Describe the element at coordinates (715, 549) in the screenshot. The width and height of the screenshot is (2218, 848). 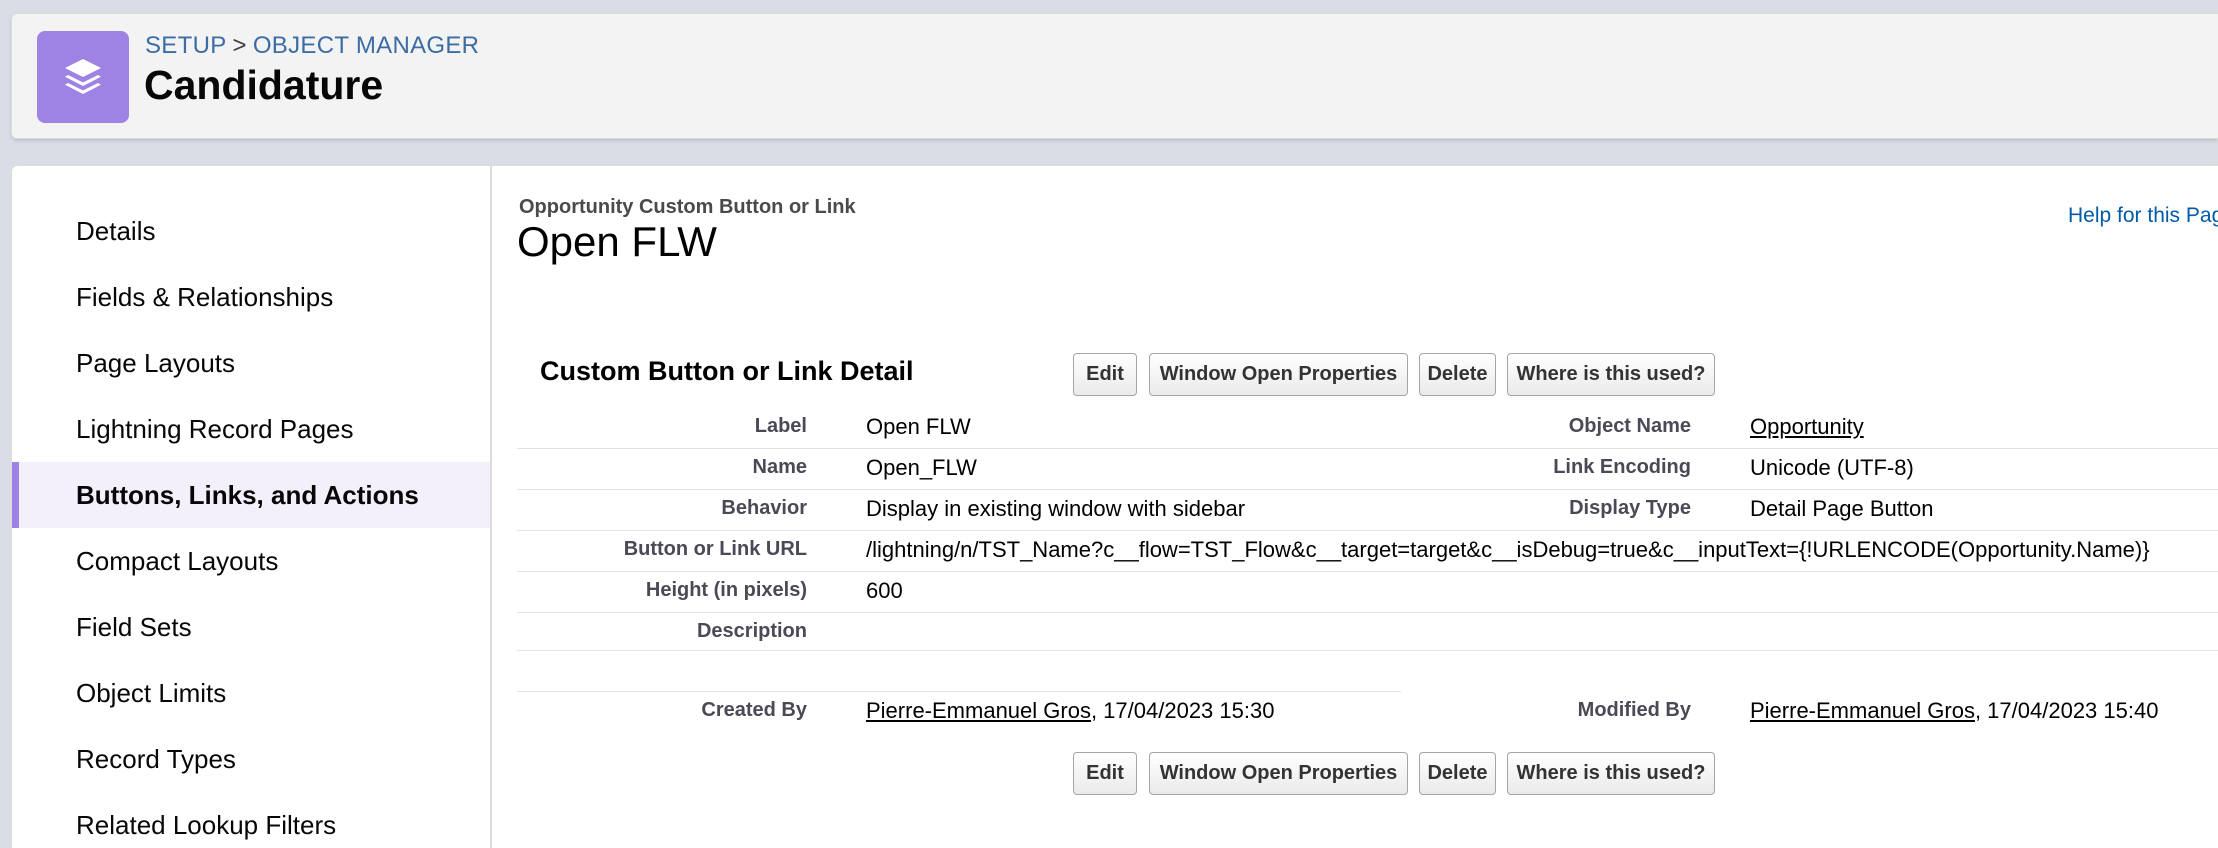
I see `url-field-label: Button or Link URL` at that location.